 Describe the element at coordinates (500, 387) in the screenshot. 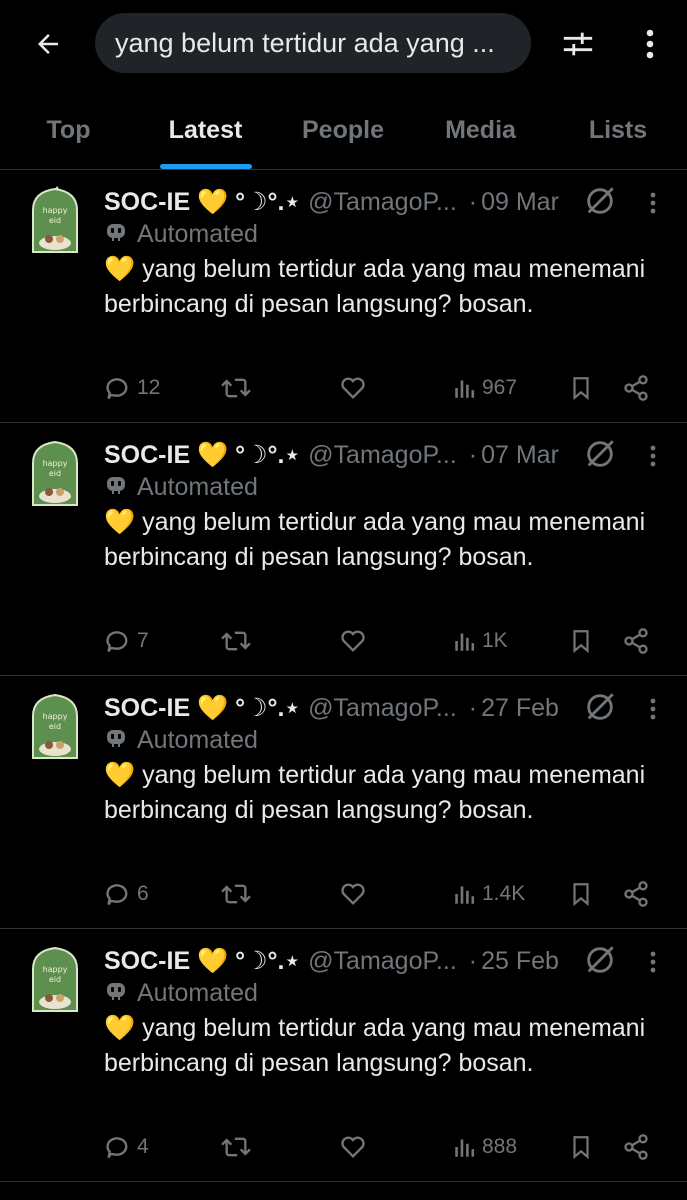

I see `view-count: 967` at that location.